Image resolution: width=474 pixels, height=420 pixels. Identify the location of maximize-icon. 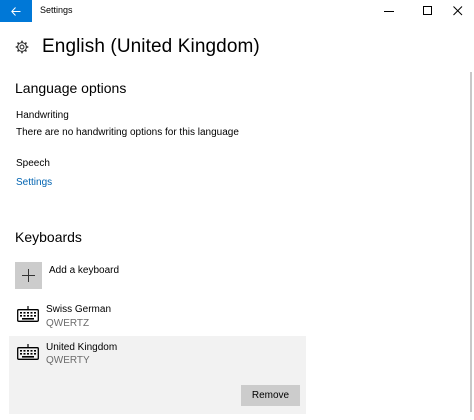
(427, 10).